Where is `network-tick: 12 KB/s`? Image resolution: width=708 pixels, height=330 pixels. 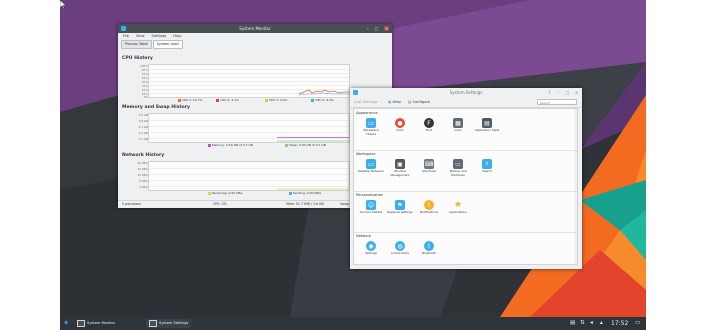
network-tick: 12 KB/s is located at coordinates (142, 175).